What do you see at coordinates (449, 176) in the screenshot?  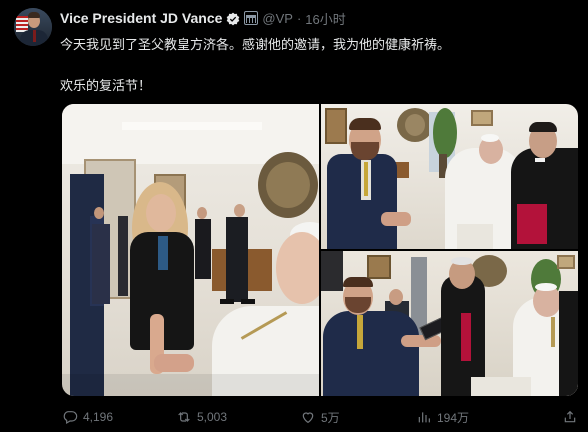 I see `photo-seated-conversation` at bounding box center [449, 176].